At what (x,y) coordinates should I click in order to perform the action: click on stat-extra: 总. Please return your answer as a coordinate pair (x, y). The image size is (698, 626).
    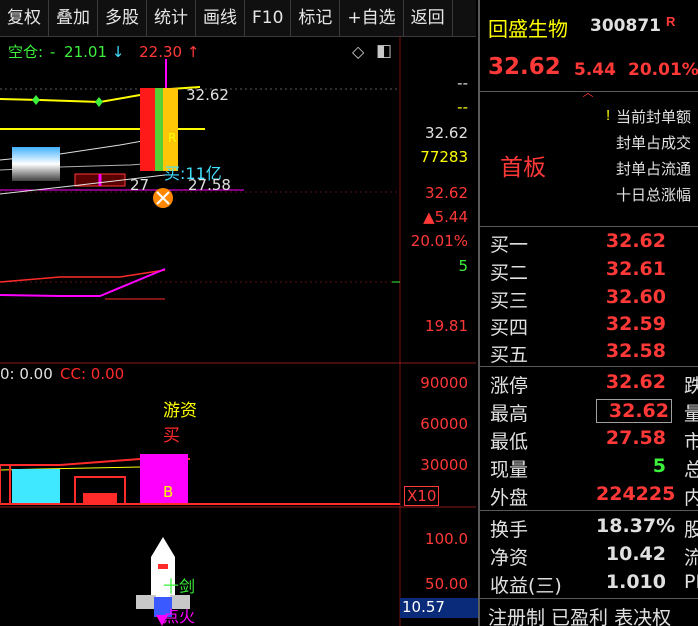
    Looking at the image, I should click on (691, 470).